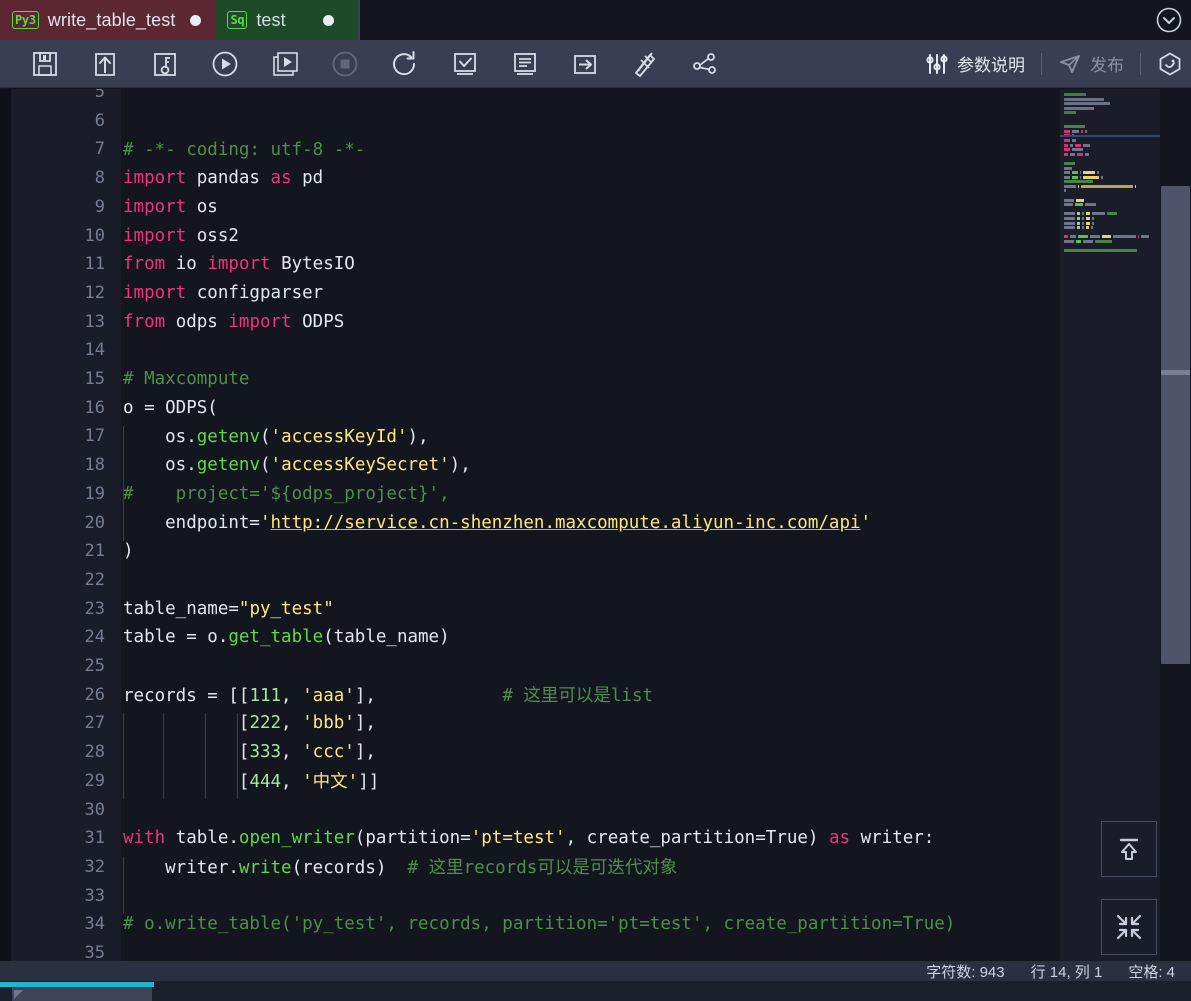  Describe the element at coordinates (1175, 372) in the screenshot. I see `scrollbar-marker` at that location.